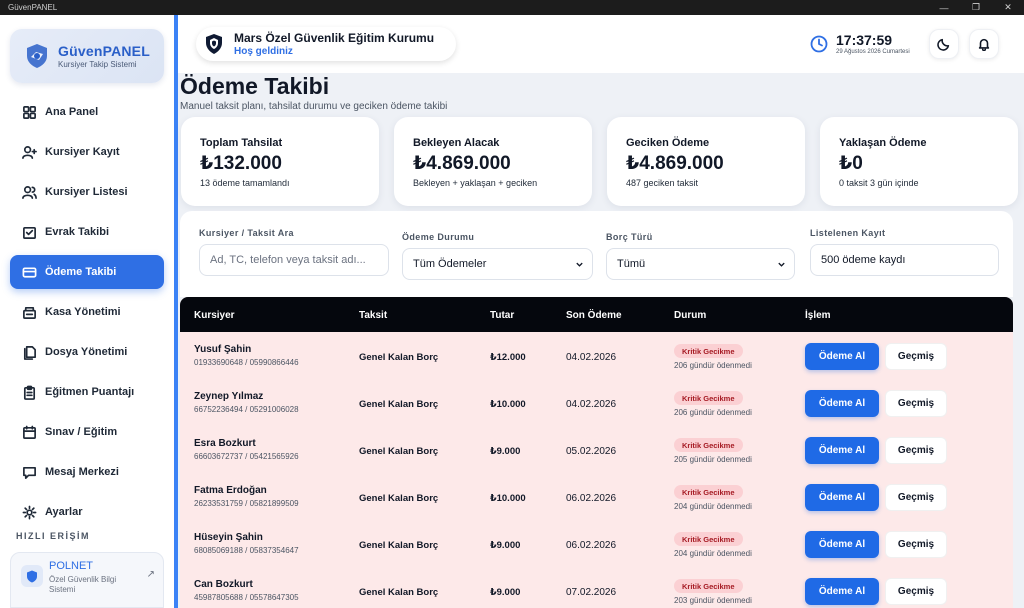 The height and width of the screenshot is (608, 1024). What do you see at coordinates (860, 43) in the screenshot?
I see `clock-widget: 17:37:59 29 Ağustos 2026 Cumartesi` at bounding box center [860, 43].